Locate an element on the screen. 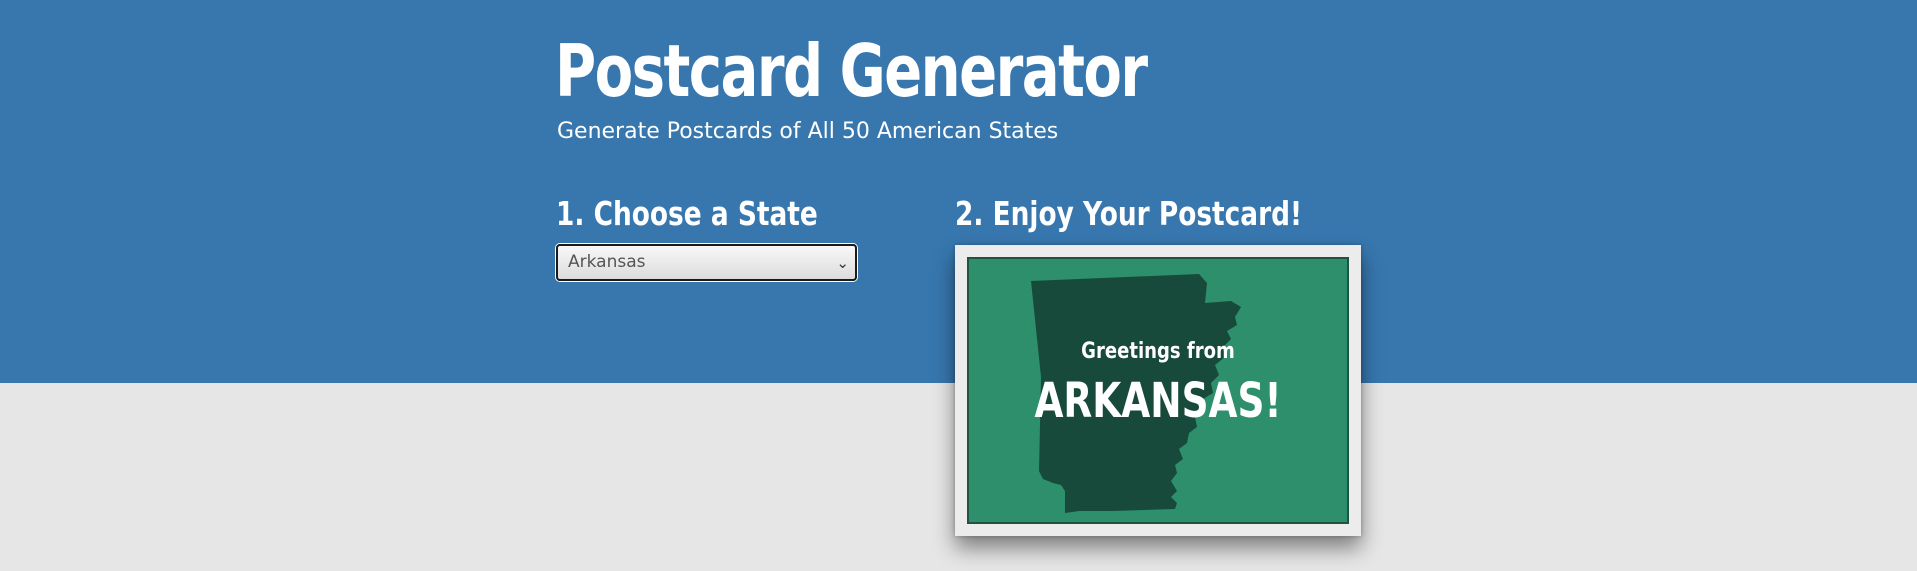 This screenshot has width=1917, height=571. state-select: Arkansas ⌄ is located at coordinates (706, 262).